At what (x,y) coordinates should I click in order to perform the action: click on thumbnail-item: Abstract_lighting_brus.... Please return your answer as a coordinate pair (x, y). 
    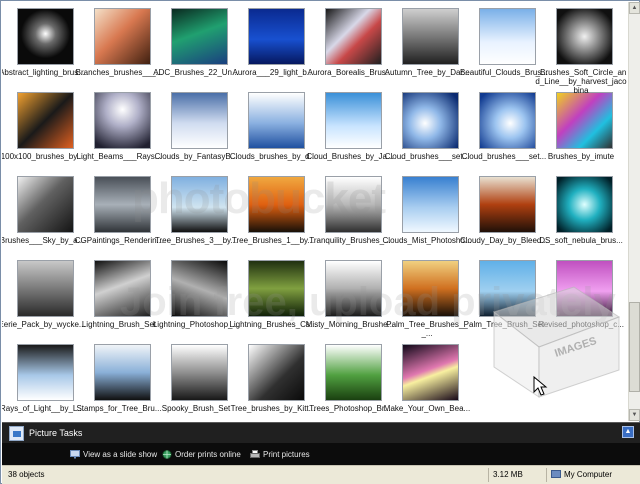
    Looking at the image, I should click on (43, 45).